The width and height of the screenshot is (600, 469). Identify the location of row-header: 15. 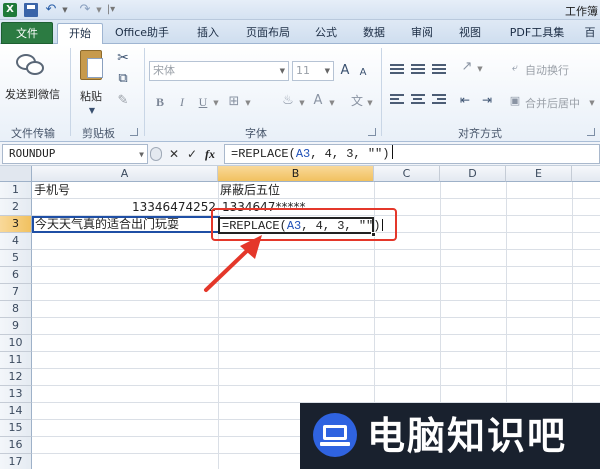
(16, 428).